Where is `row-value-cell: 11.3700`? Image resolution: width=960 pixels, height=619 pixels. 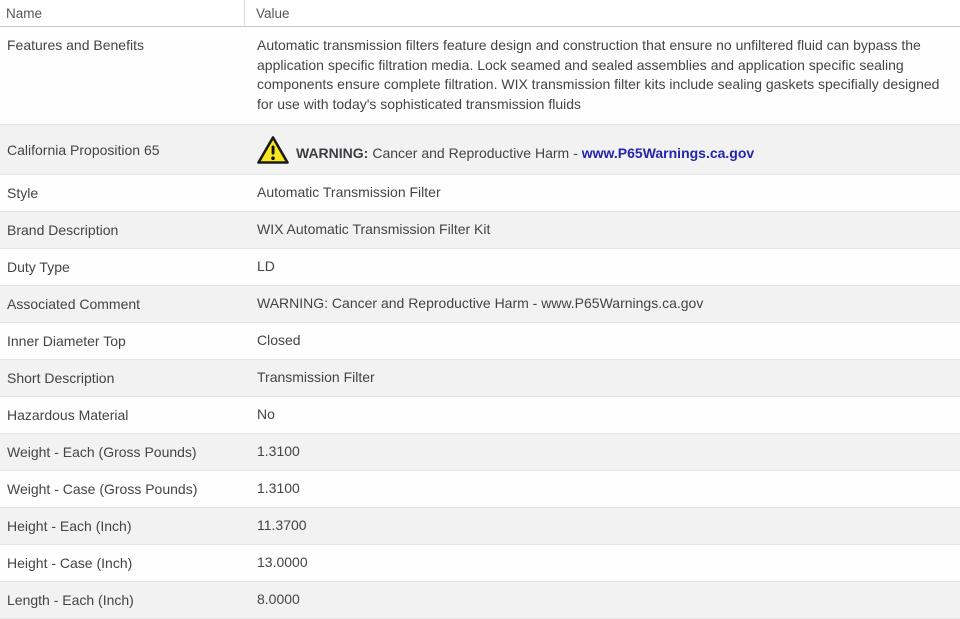
row-value-cell: 11.3700 is located at coordinates (282, 525).